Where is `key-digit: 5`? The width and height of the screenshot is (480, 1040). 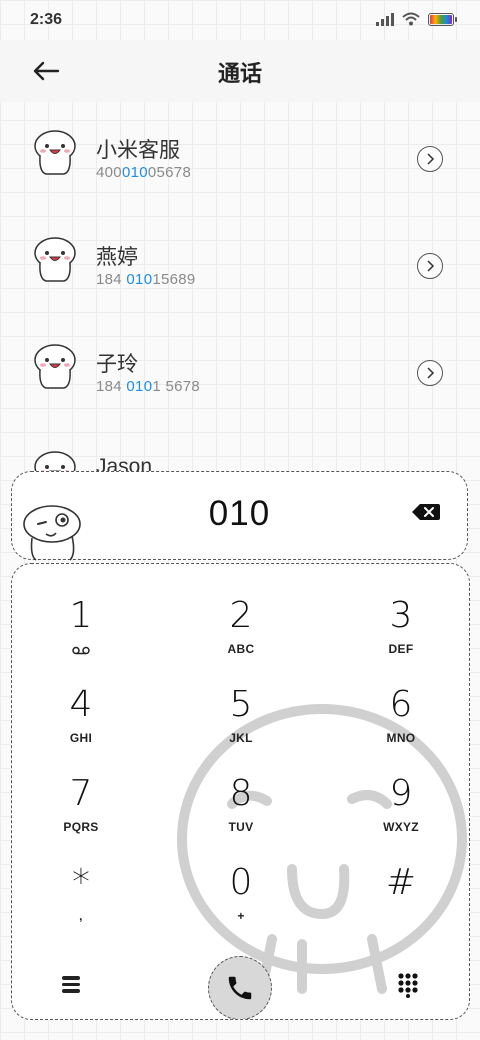
key-digit: 5 is located at coordinates (241, 704).